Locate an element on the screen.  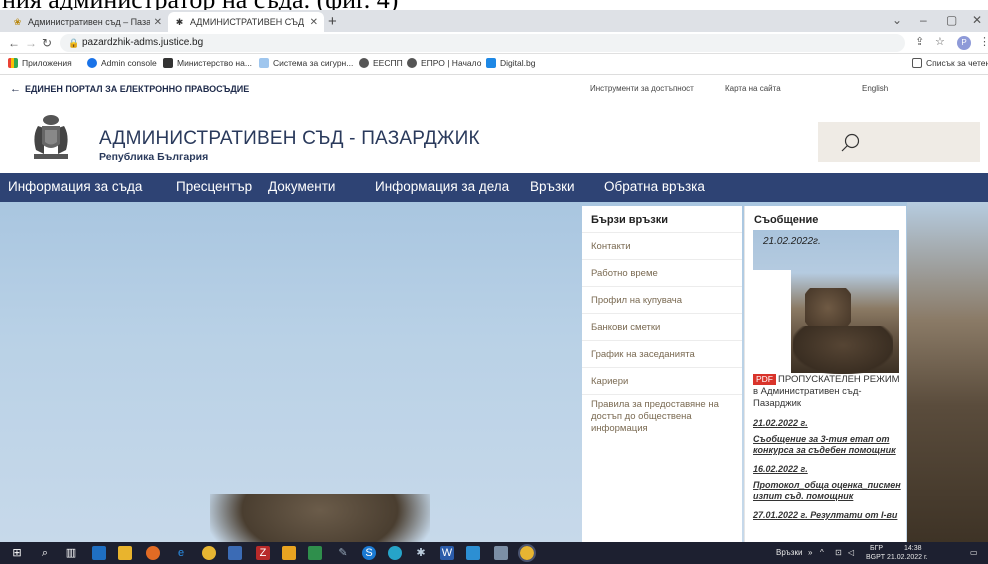
bookmark-label: ЕПРО | Начало is located at coordinates (451, 63).